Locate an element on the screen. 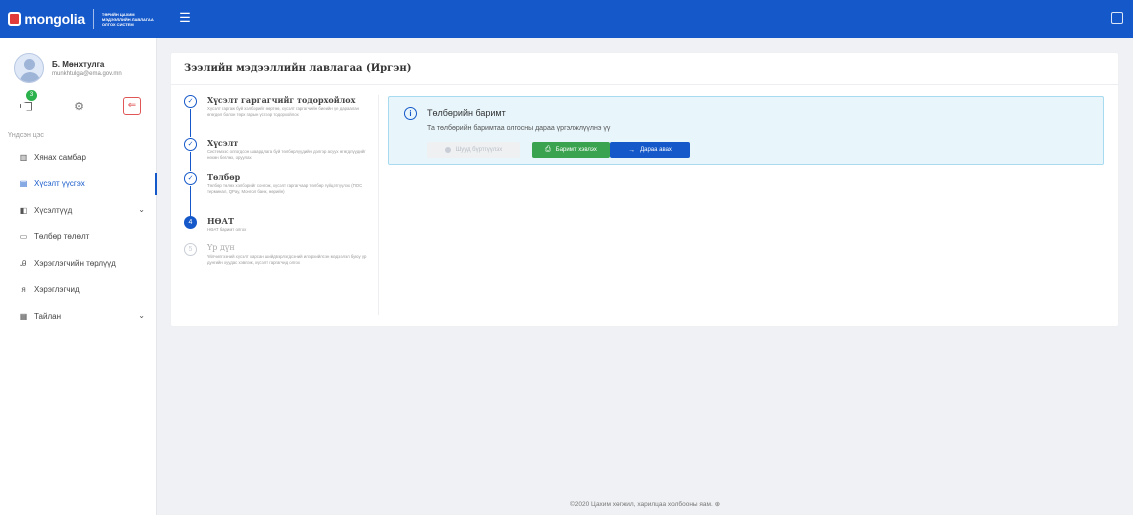 Image resolution: width=1133 pixels, height=515 pixels. sidebar-item-label: Хүсэлт үүсгэх is located at coordinates (59, 184).